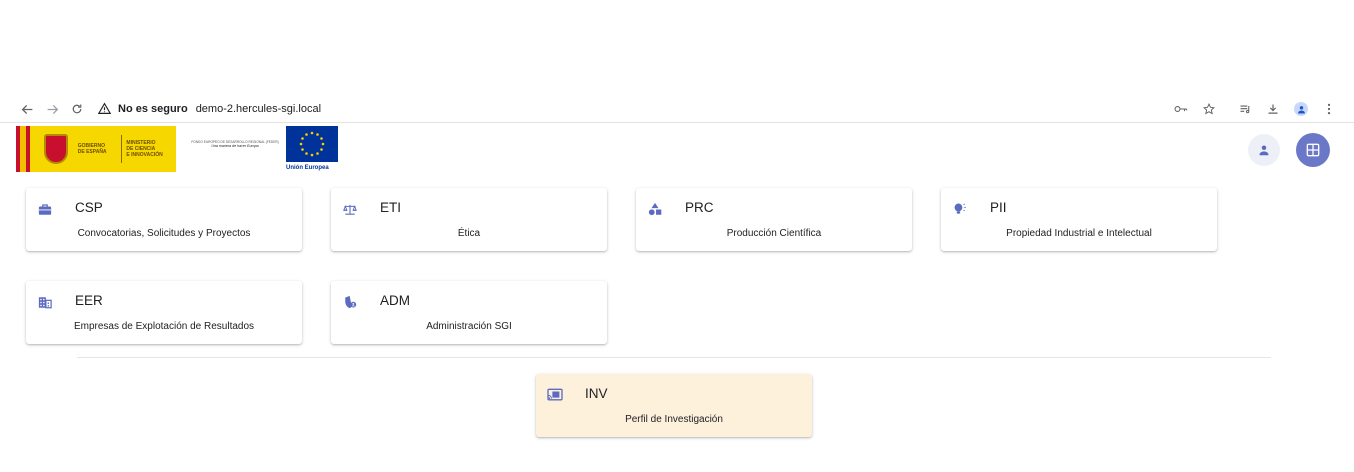  I want to click on forward-arrow-icon, so click(52, 109).